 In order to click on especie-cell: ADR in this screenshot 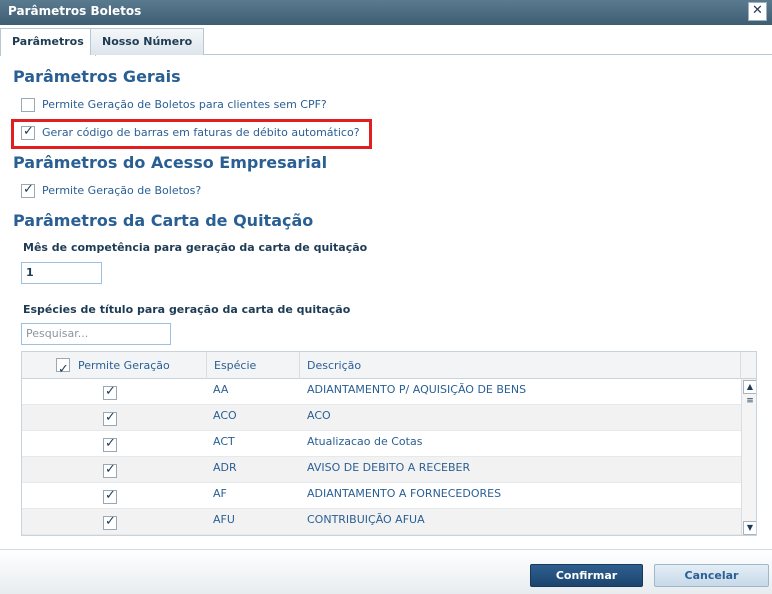, I will do `click(225, 467)`.